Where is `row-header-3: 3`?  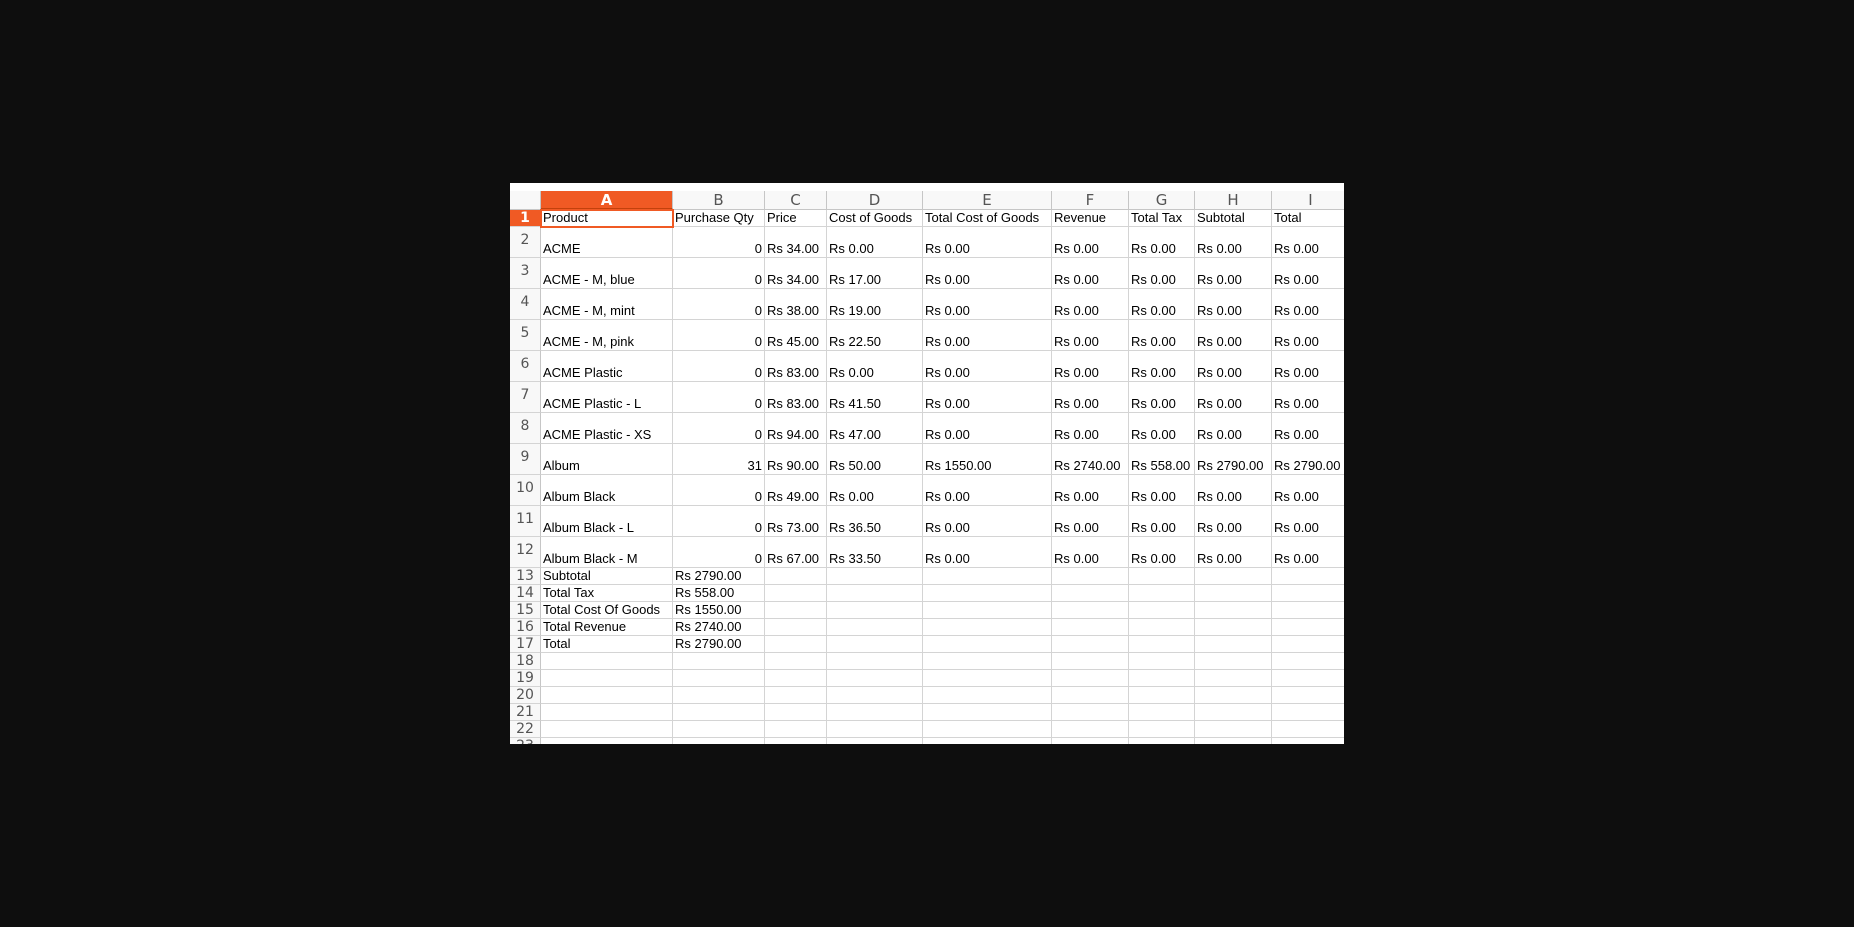
row-header-3: 3 is located at coordinates (525, 273).